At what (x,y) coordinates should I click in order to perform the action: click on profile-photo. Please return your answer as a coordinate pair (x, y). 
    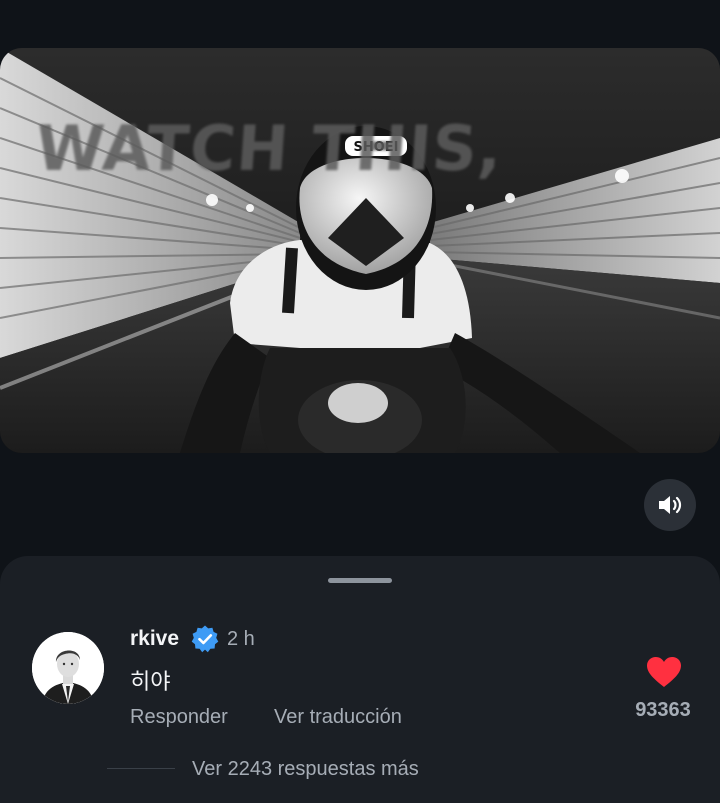
    Looking at the image, I should click on (68, 668).